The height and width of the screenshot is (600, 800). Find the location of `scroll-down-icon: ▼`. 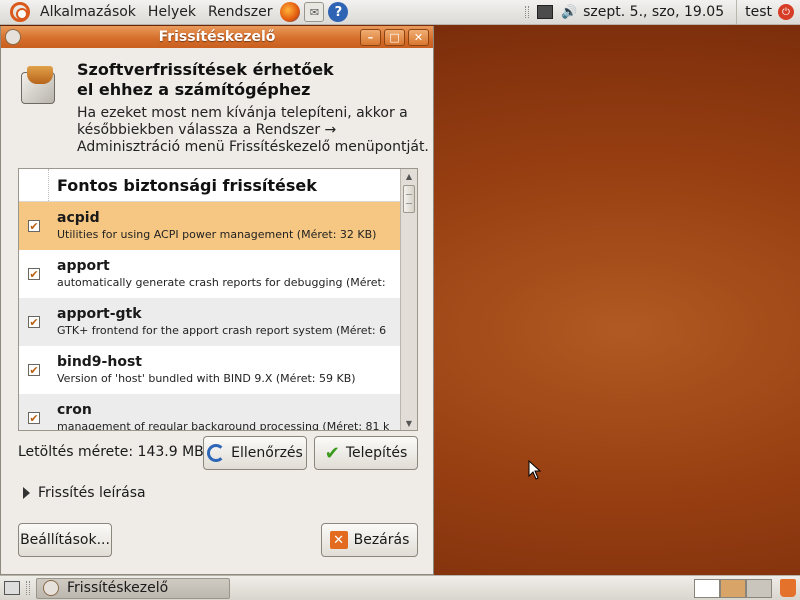

scroll-down-icon: ▼ is located at coordinates (409, 423).